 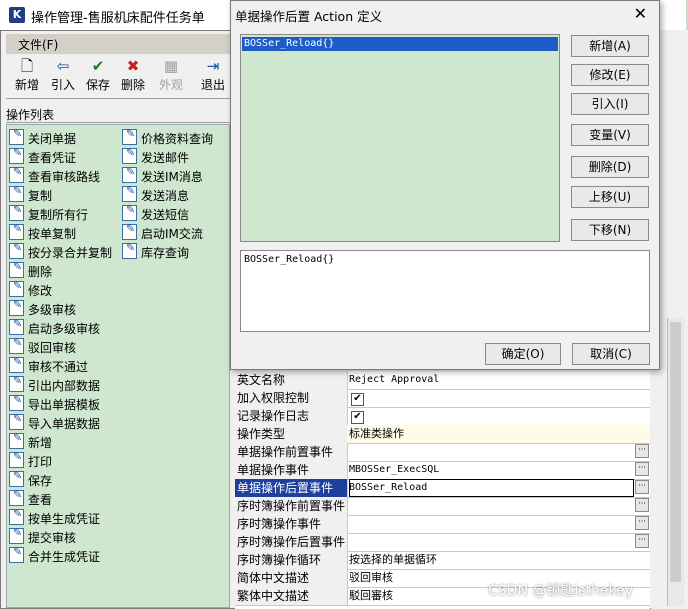 What do you see at coordinates (291, 560) in the screenshot?
I see `property-key: 序时簿操作循环` at bounding box center [291, 560].